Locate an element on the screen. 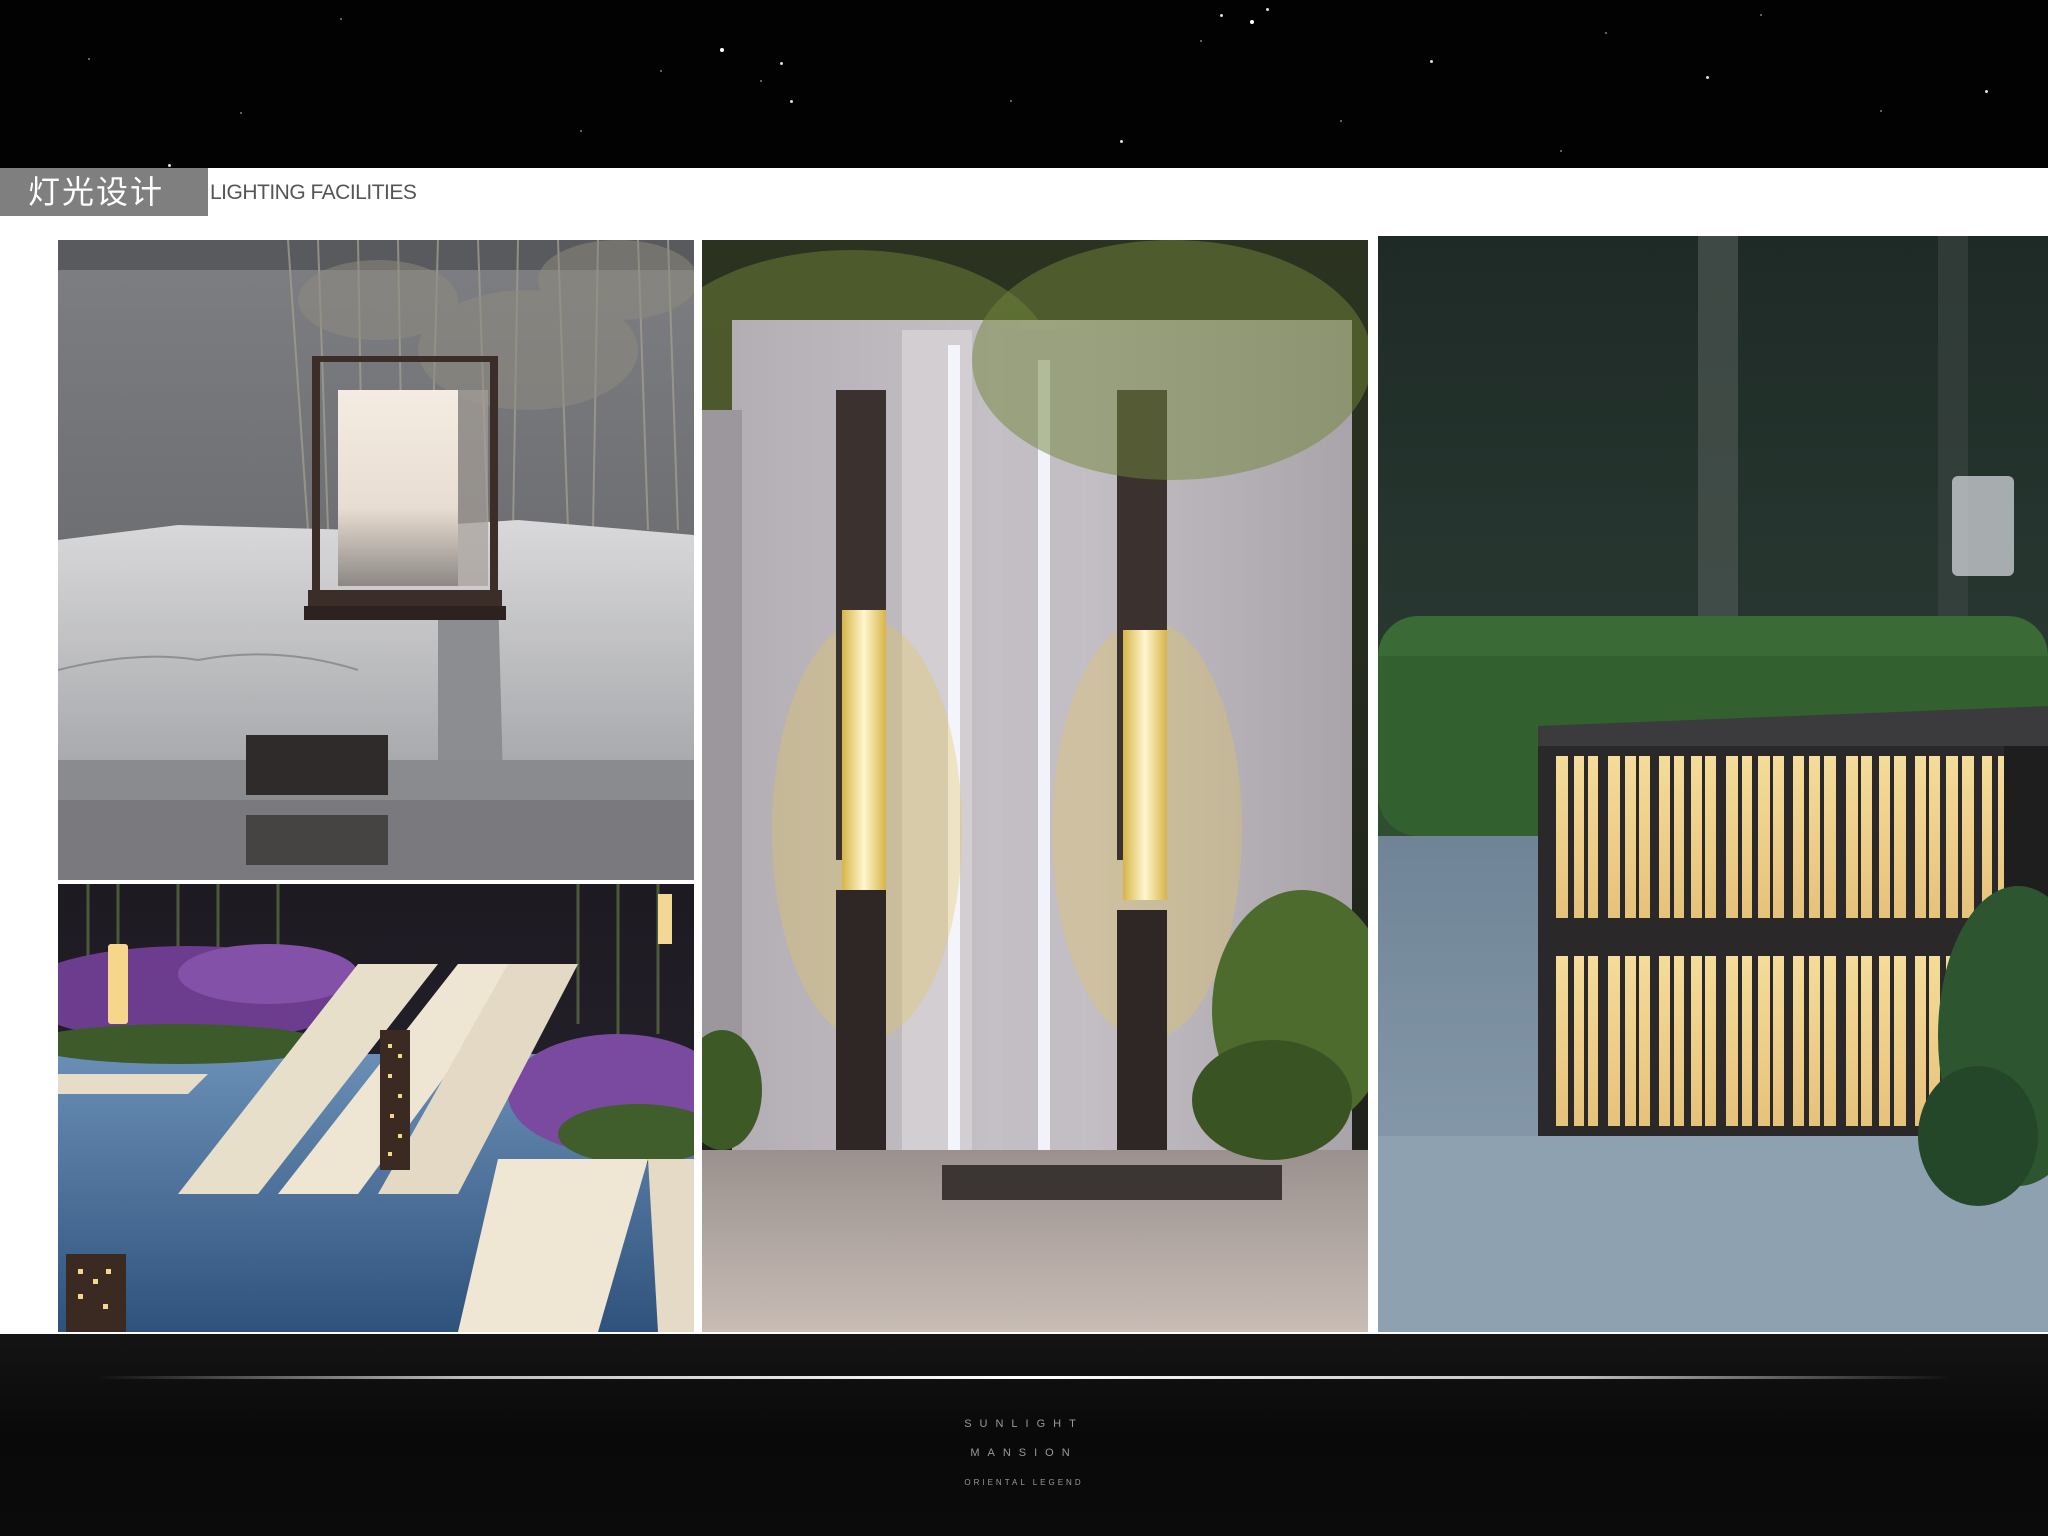 Image resolution: width=2048 pixels, height=1536 pixels. brand-line-3: ORIENTAL LEGEND is located at coordinates (1024, 1482).